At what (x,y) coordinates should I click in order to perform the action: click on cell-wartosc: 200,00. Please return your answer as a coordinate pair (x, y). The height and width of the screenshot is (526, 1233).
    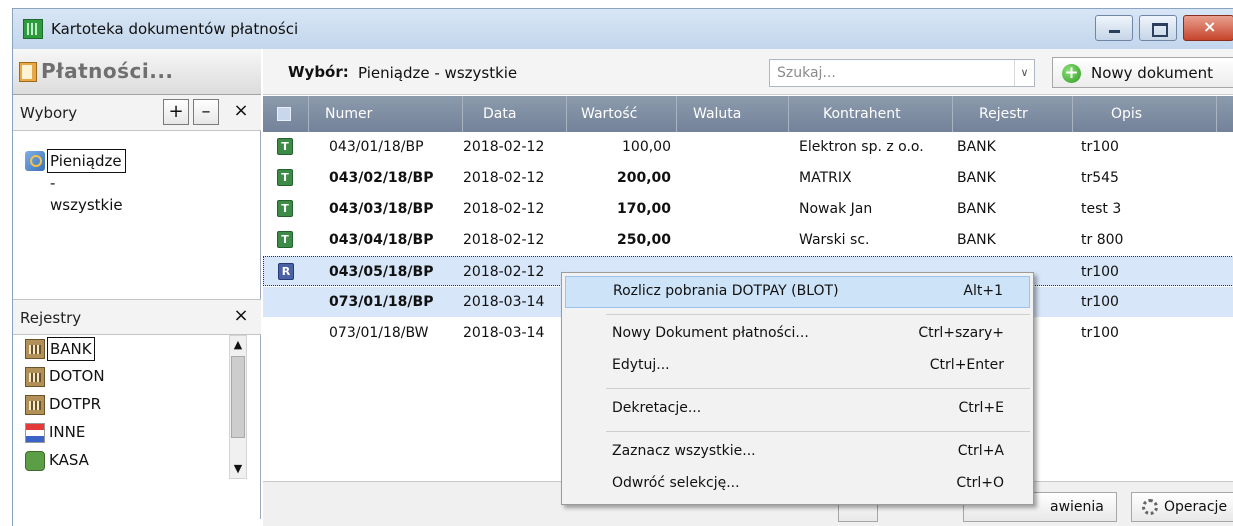
    Looking at the image, I should click on (643, 178).